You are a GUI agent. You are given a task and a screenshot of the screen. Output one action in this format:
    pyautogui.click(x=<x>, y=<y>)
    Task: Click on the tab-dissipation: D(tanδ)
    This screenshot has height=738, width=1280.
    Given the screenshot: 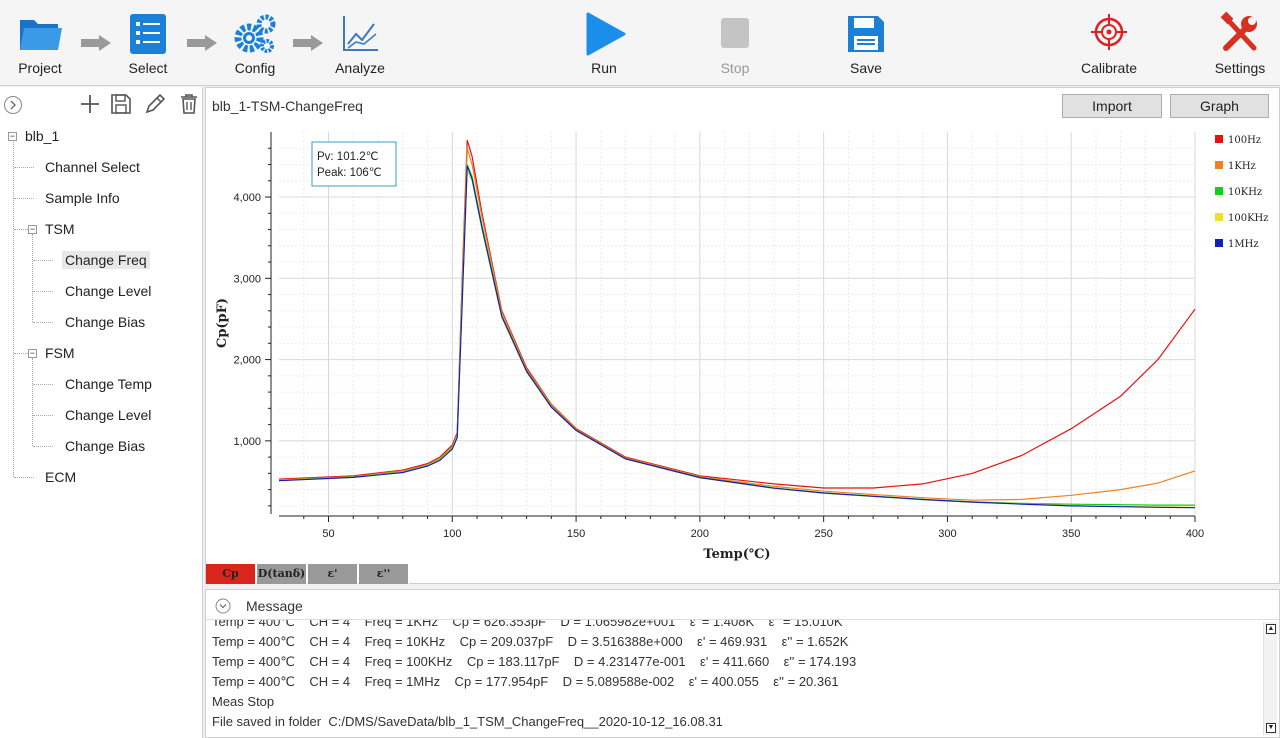 What is the action you would take?
    pyautogui.click(x=282, y=574)
    